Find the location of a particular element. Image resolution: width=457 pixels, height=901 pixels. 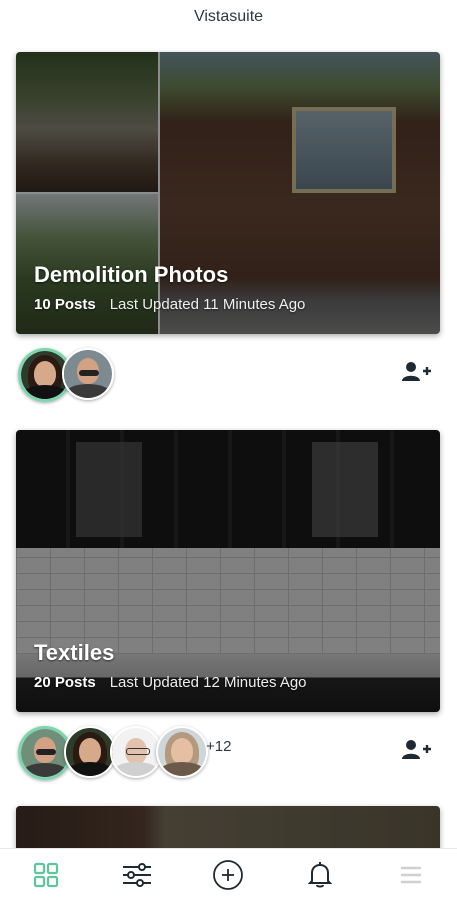

album-title: Textiles is located at coordinates (74, 652).